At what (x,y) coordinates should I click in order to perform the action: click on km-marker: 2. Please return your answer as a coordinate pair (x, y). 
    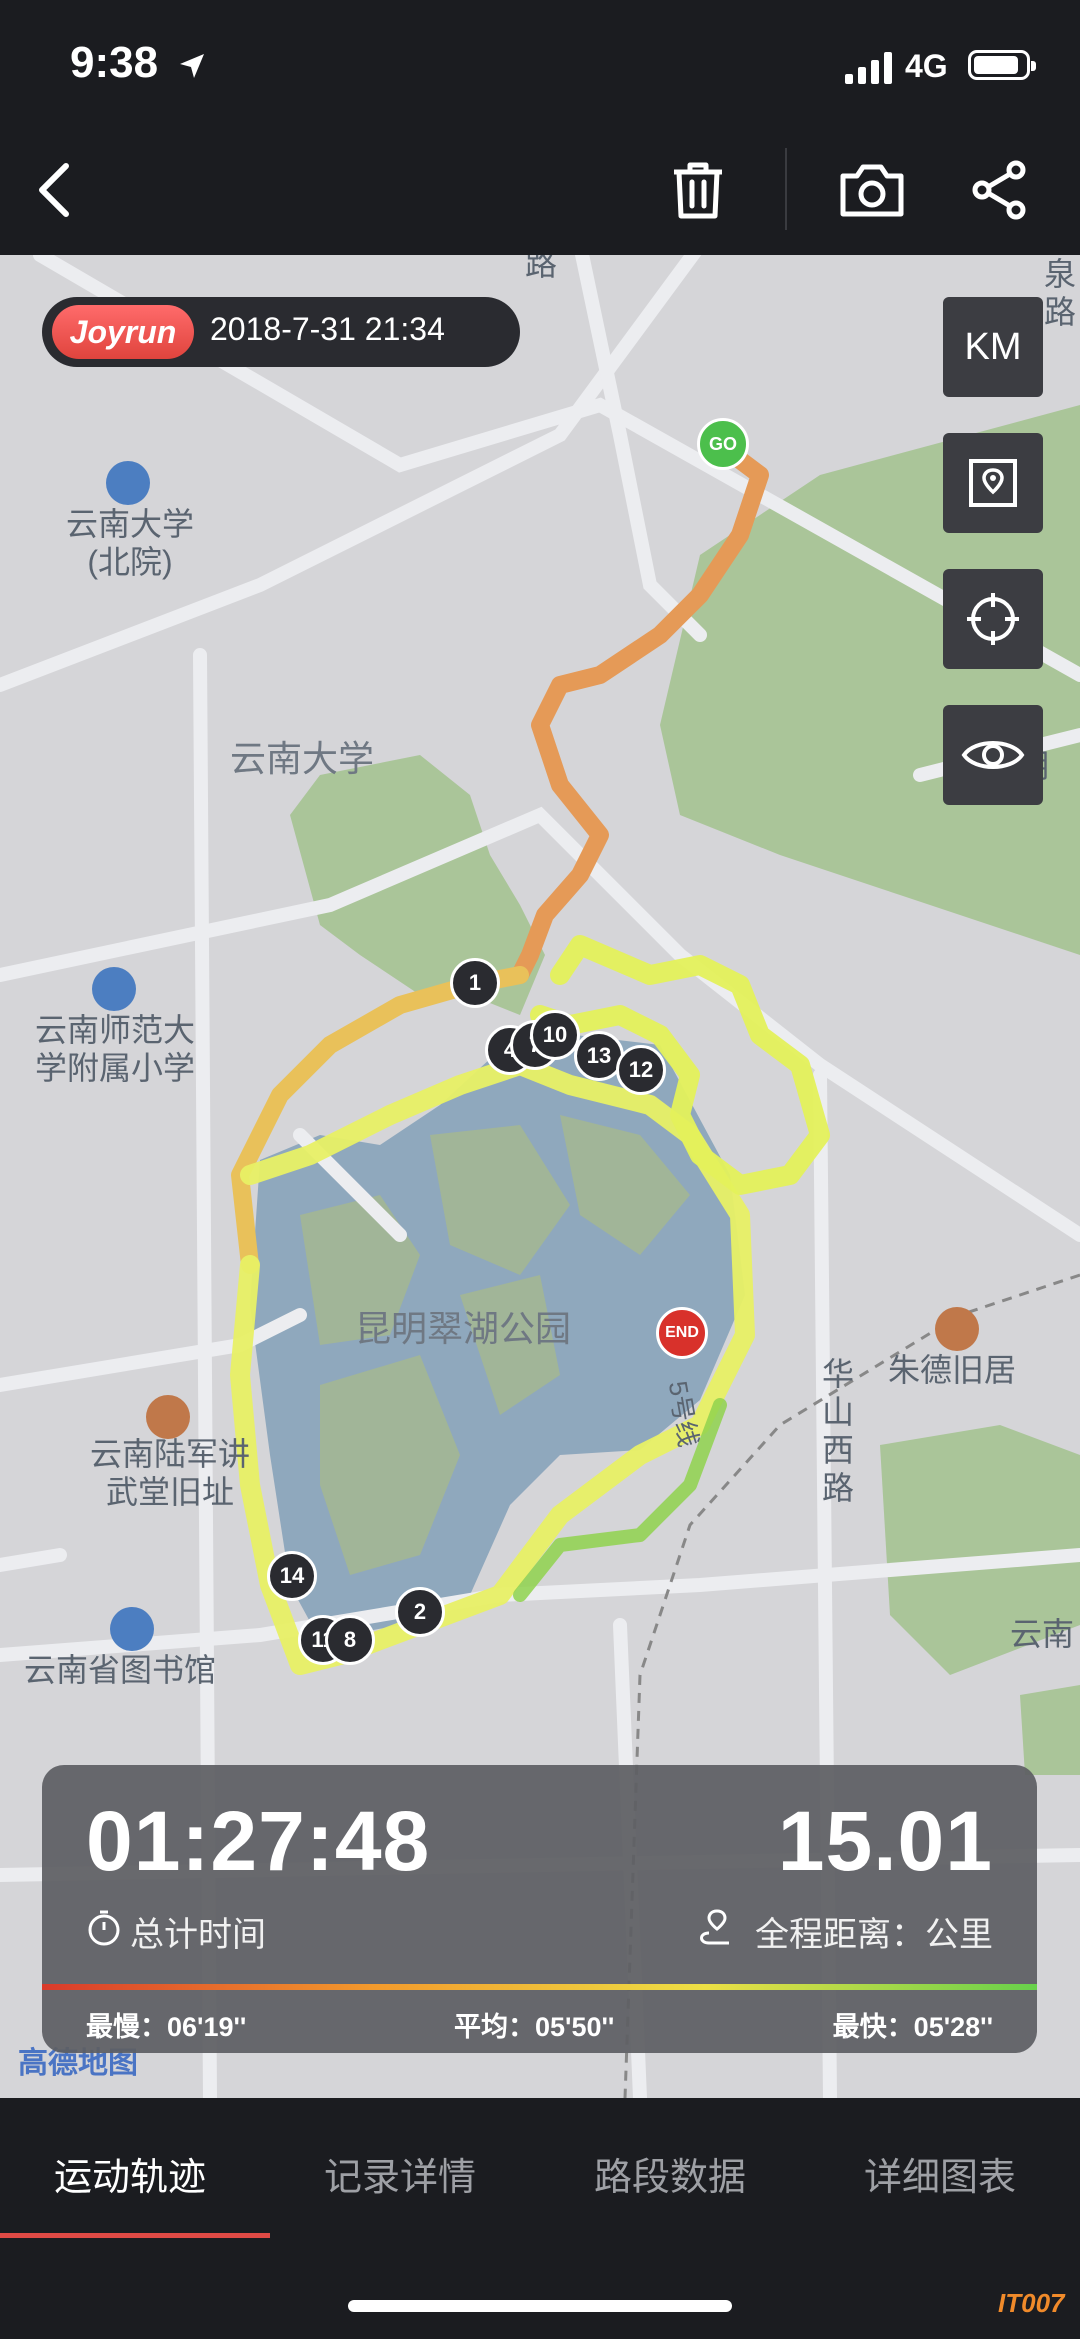
    Looking at the image, I should click on (420, 1612).